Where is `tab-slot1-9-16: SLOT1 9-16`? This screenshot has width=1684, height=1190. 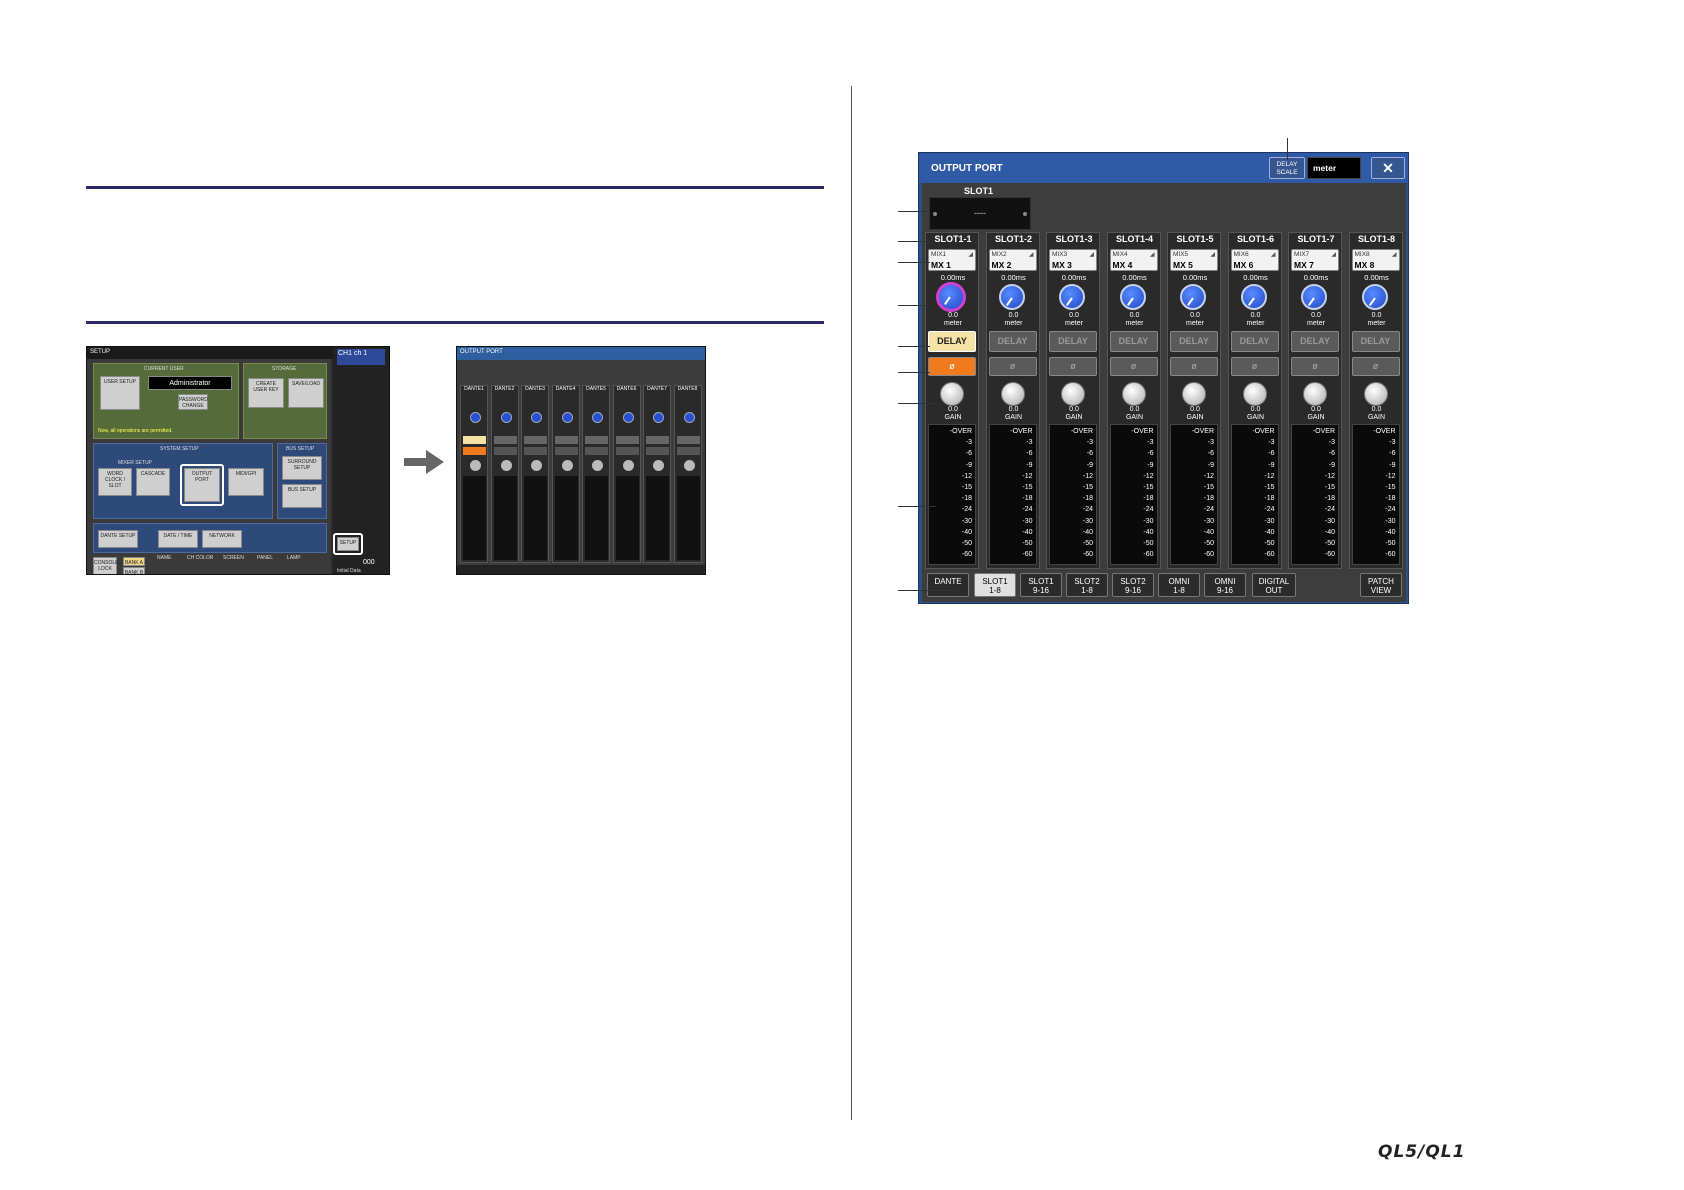 tab-slot1-9-16: SLOT1 9-16 is located at coordinates (1041, 585).